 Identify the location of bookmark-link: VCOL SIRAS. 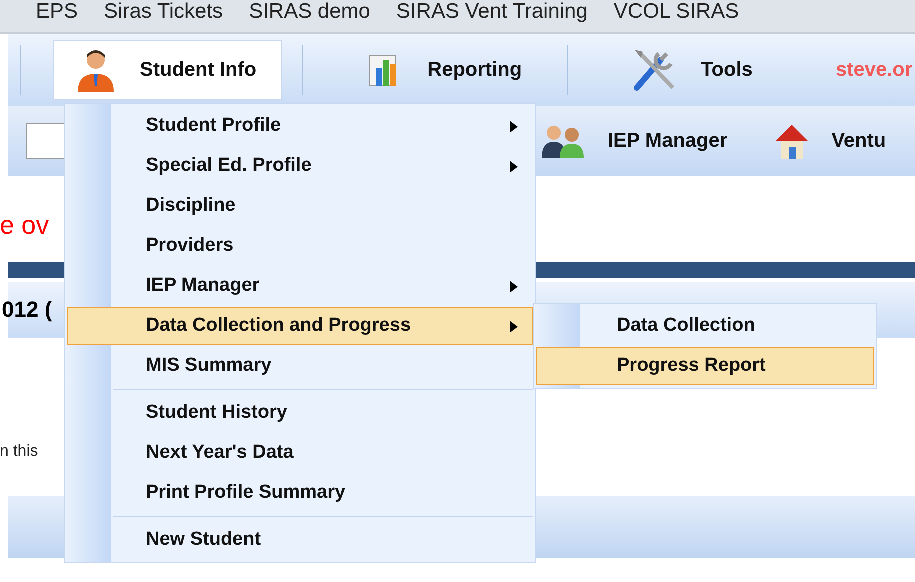
(677, 12).